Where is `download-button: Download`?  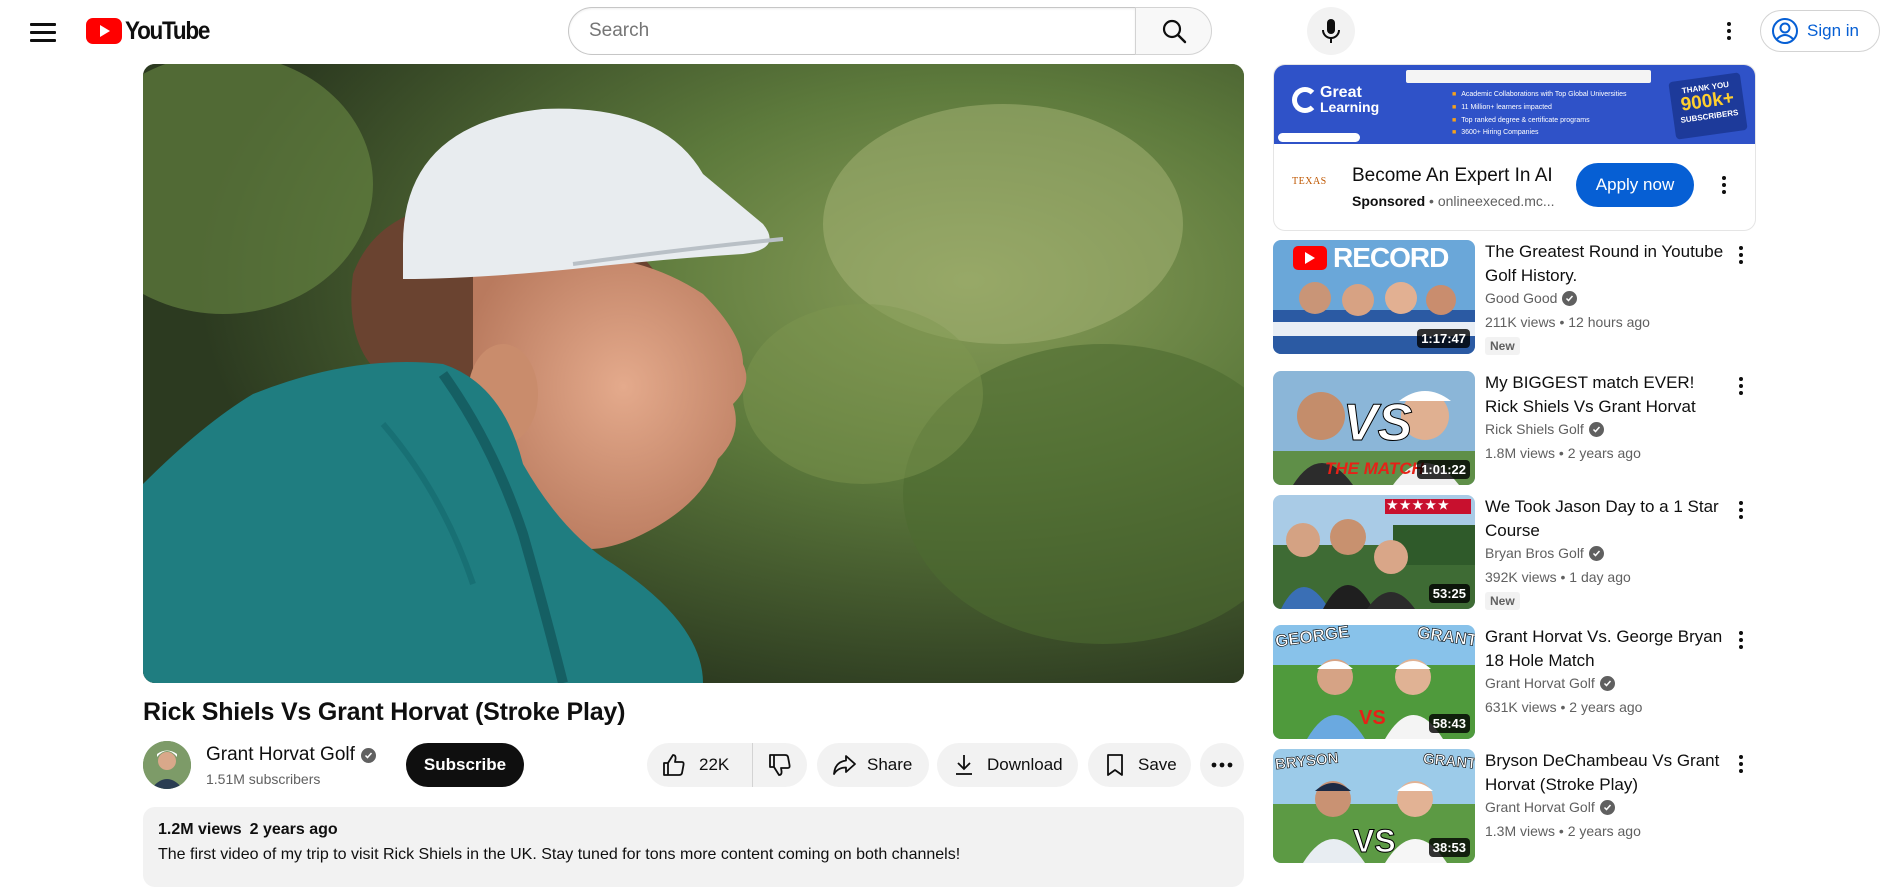 download-button: Download is located at coordinates (1007, 765).